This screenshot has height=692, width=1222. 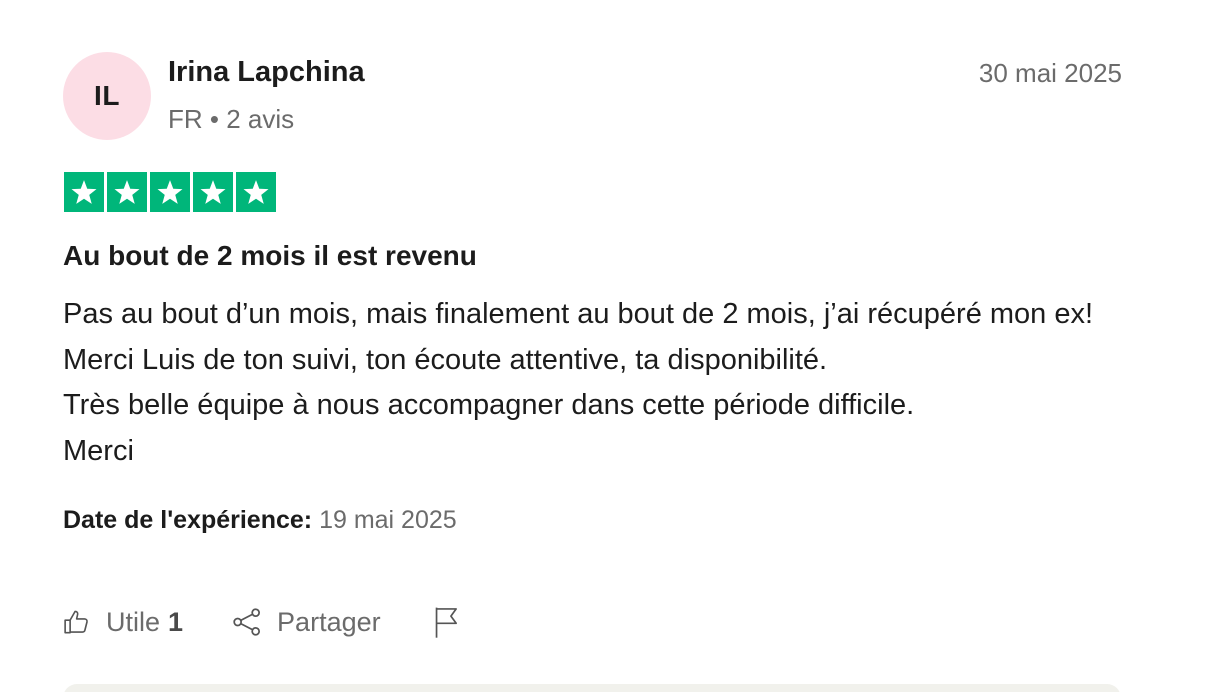 What do you see at coordinates (388, 520) in the screenshot?
I see `experience-date-value: 19 mai 2025` at bounding box center [388, 520].